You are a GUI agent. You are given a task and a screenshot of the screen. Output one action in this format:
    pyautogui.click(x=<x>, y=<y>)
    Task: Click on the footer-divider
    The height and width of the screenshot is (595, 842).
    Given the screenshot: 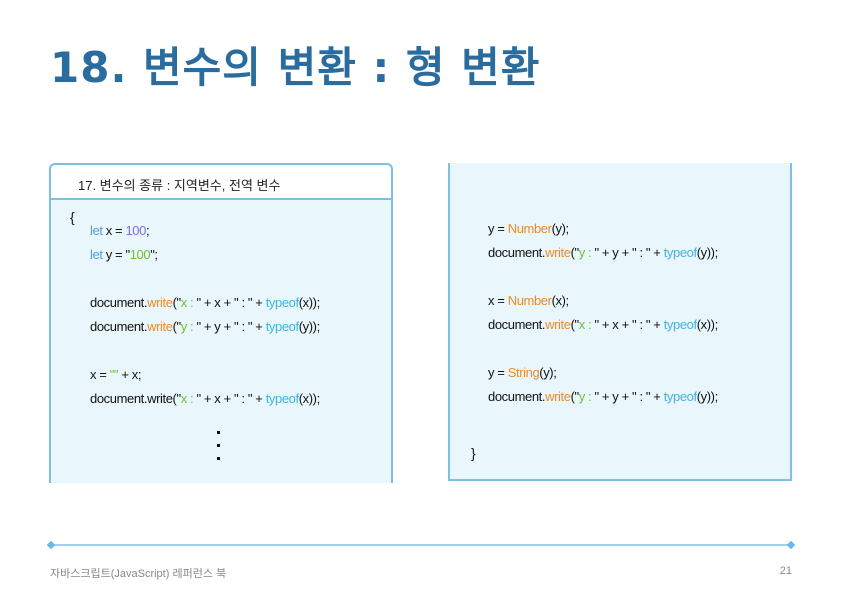 What is the action you would take?
    pyautogui.click(x=421, y=545)
    